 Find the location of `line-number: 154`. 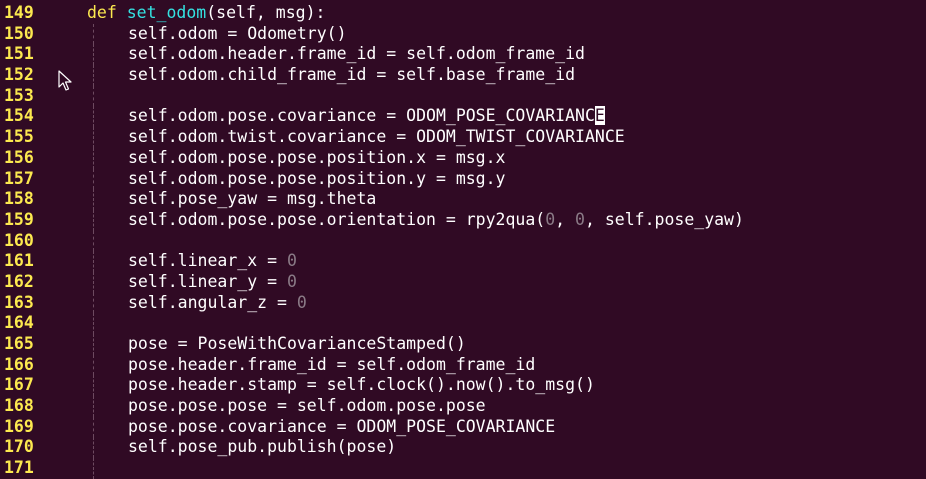

line-number: 154 is located at coordinates (19, 116).